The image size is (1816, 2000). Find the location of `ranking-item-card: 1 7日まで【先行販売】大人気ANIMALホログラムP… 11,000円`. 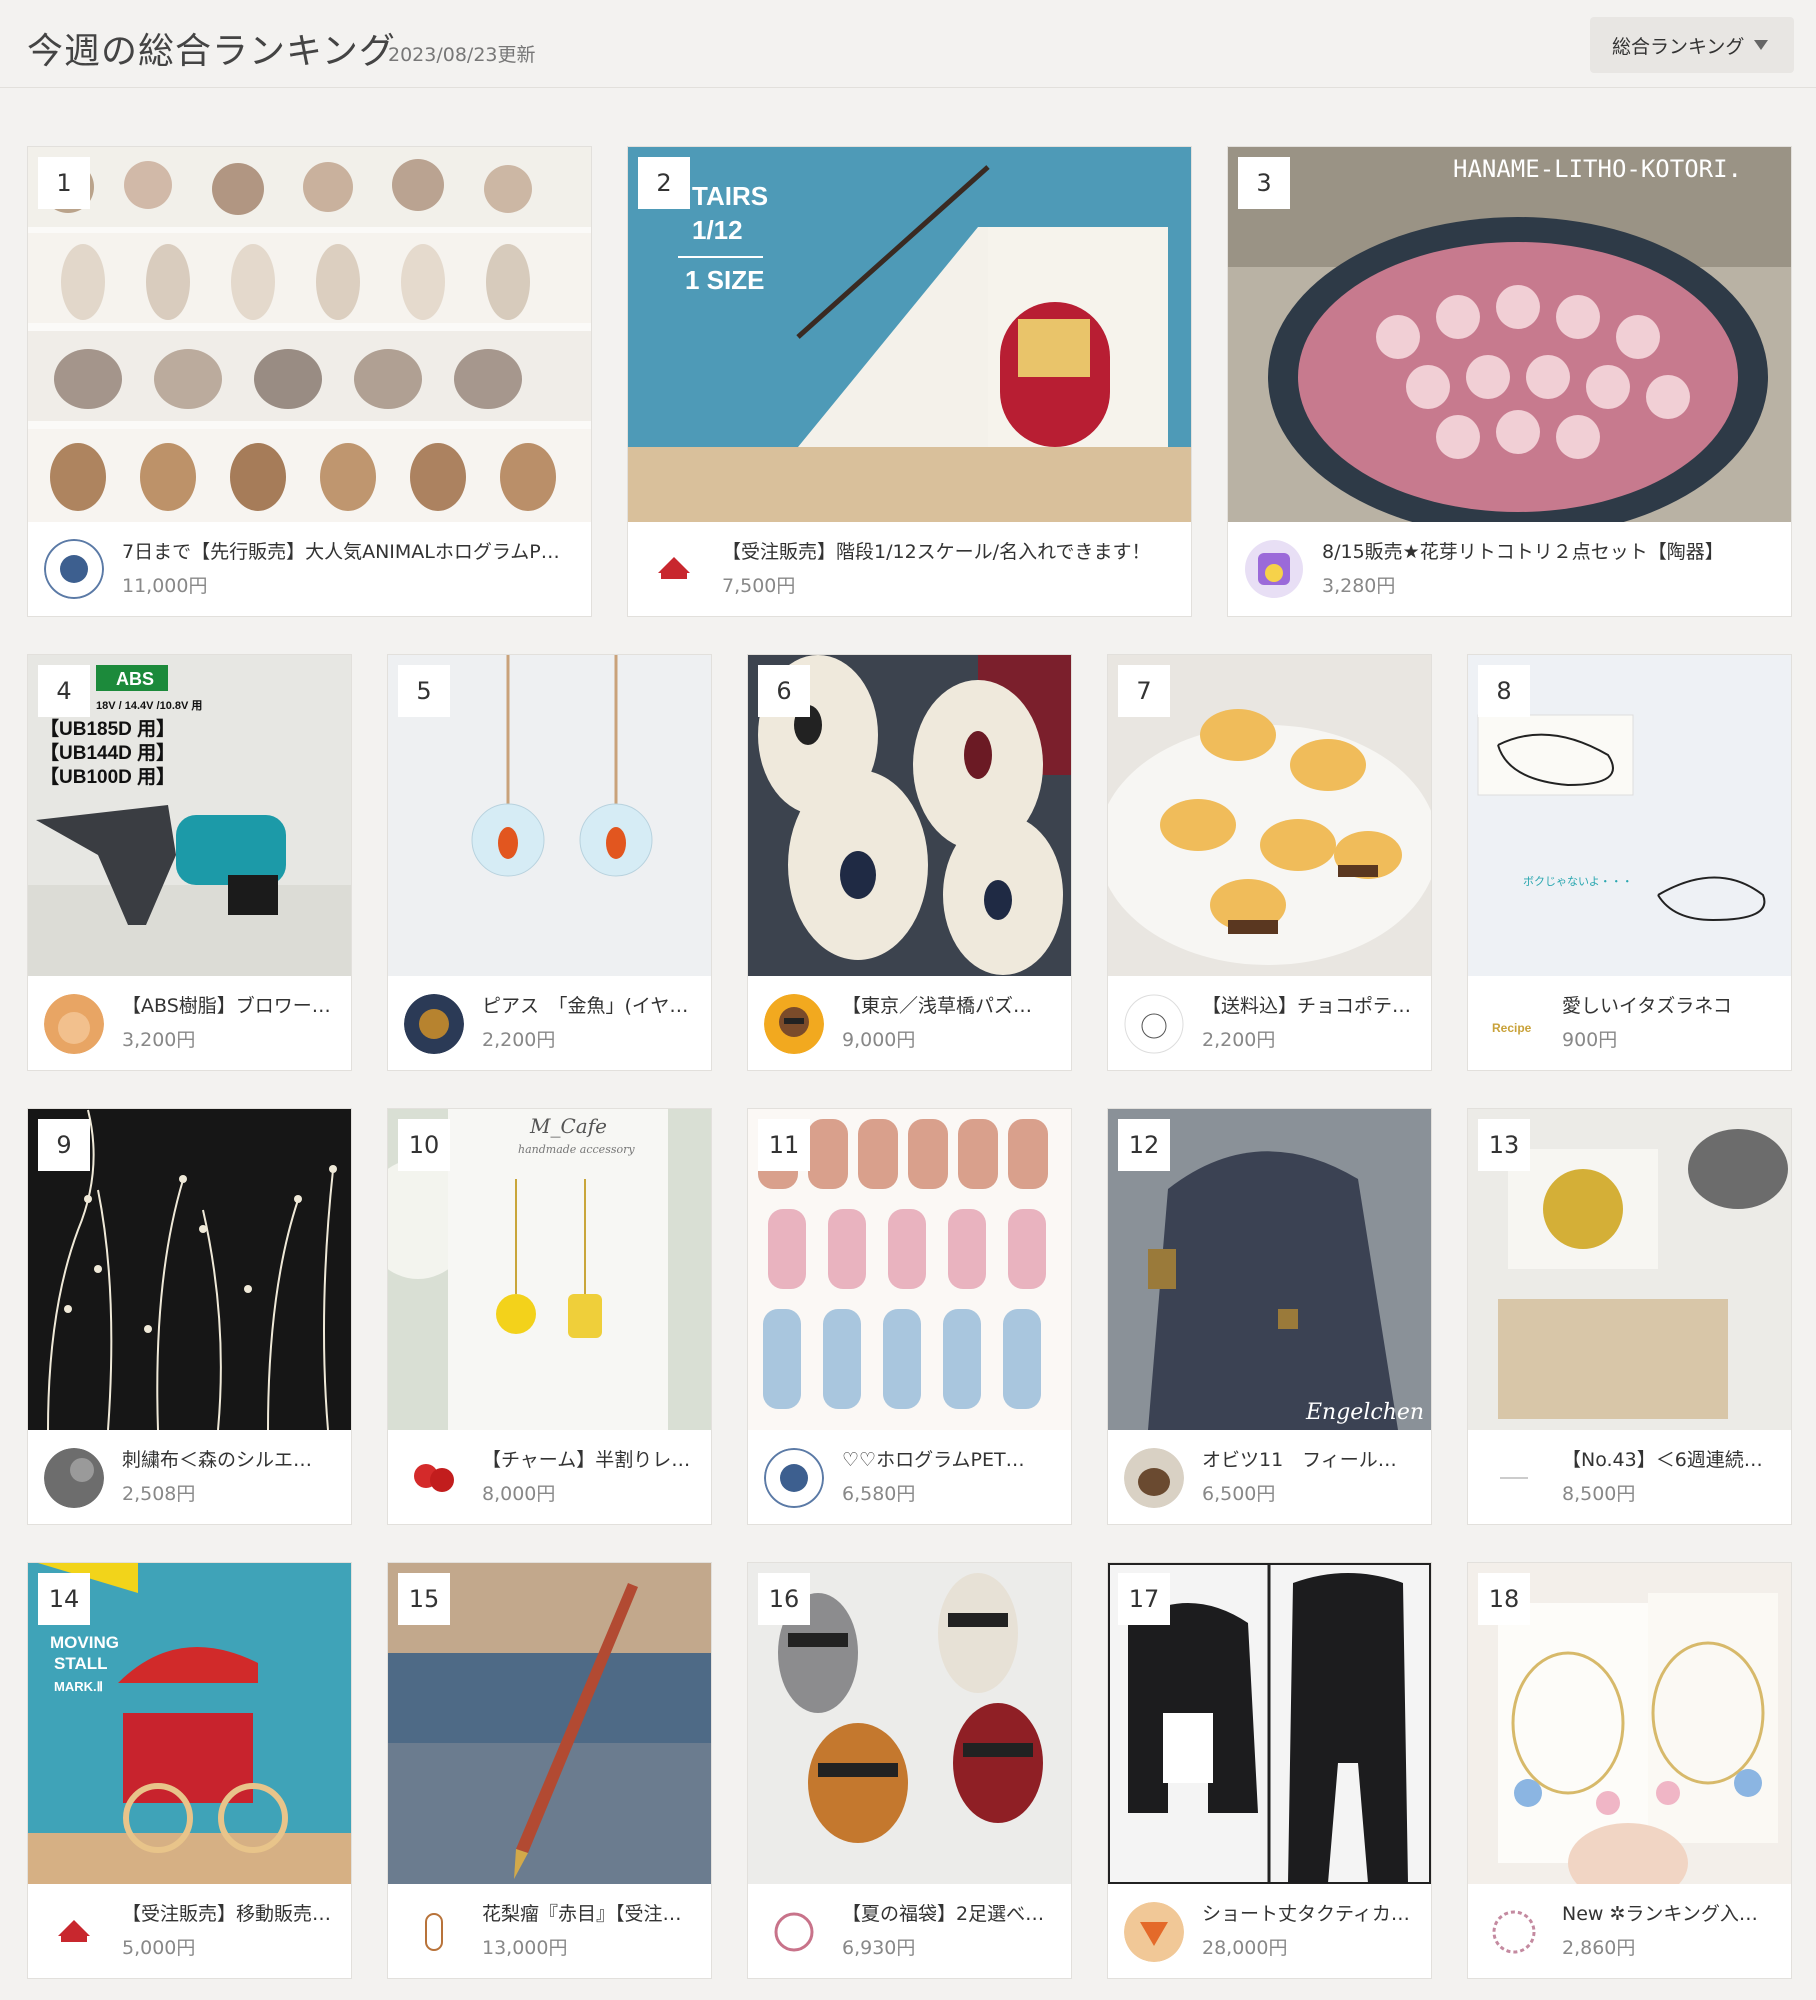

ranking-item-card: 1 7日まで【先行販売】大人気ANIMALホログラムP… 11,000円 is located at coordinates (309, 381).